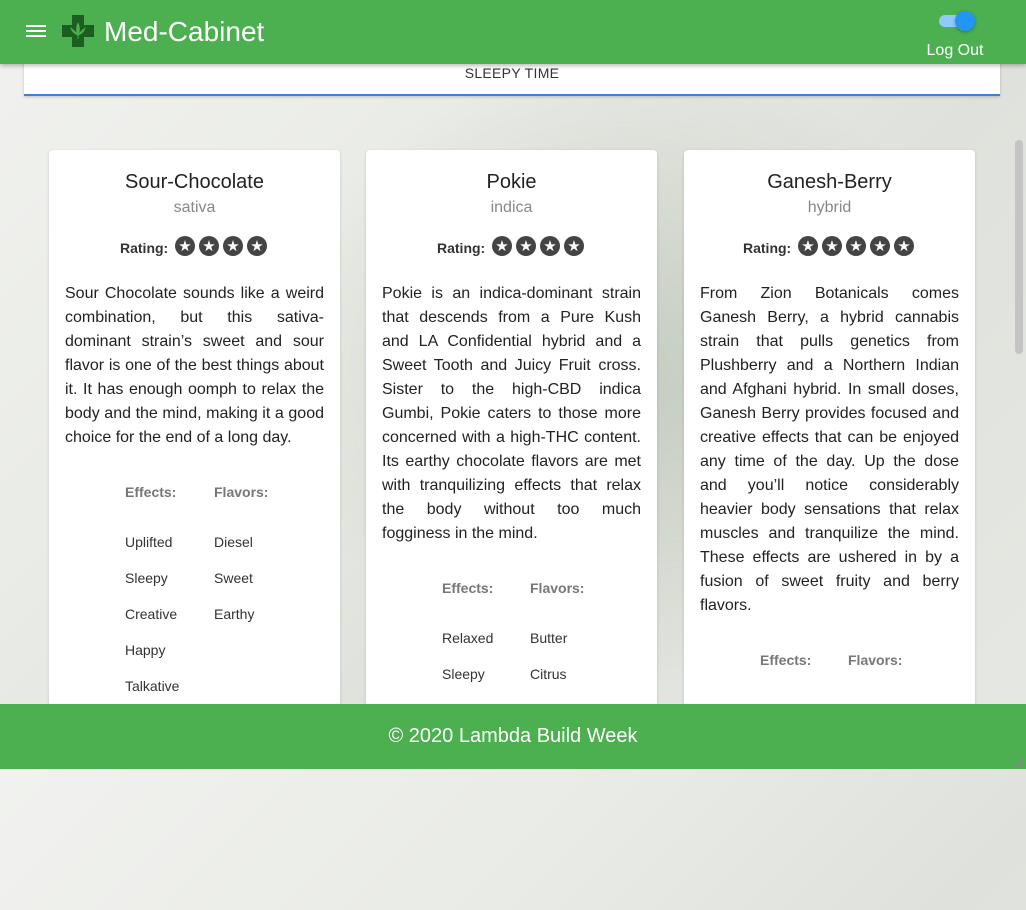 Image resolution: width=1026 pixels, height=910 pixels. What do you see at coordinates (194, 207) in the screenshot?
I see `strain-type: sativa` at bounding box center [194, 207].